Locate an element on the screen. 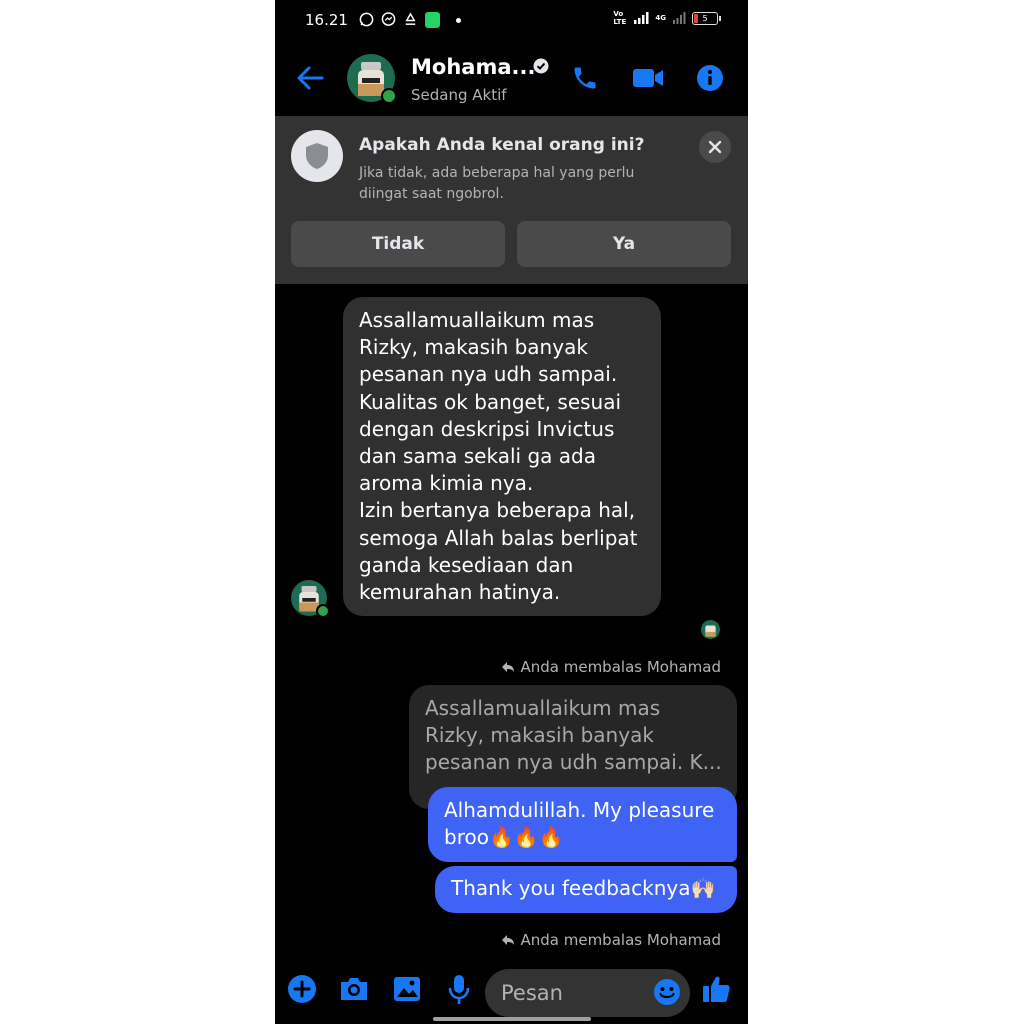 This screenshot has height=1024, width=1024. emoji-icon is located at coordinates (667, 992).